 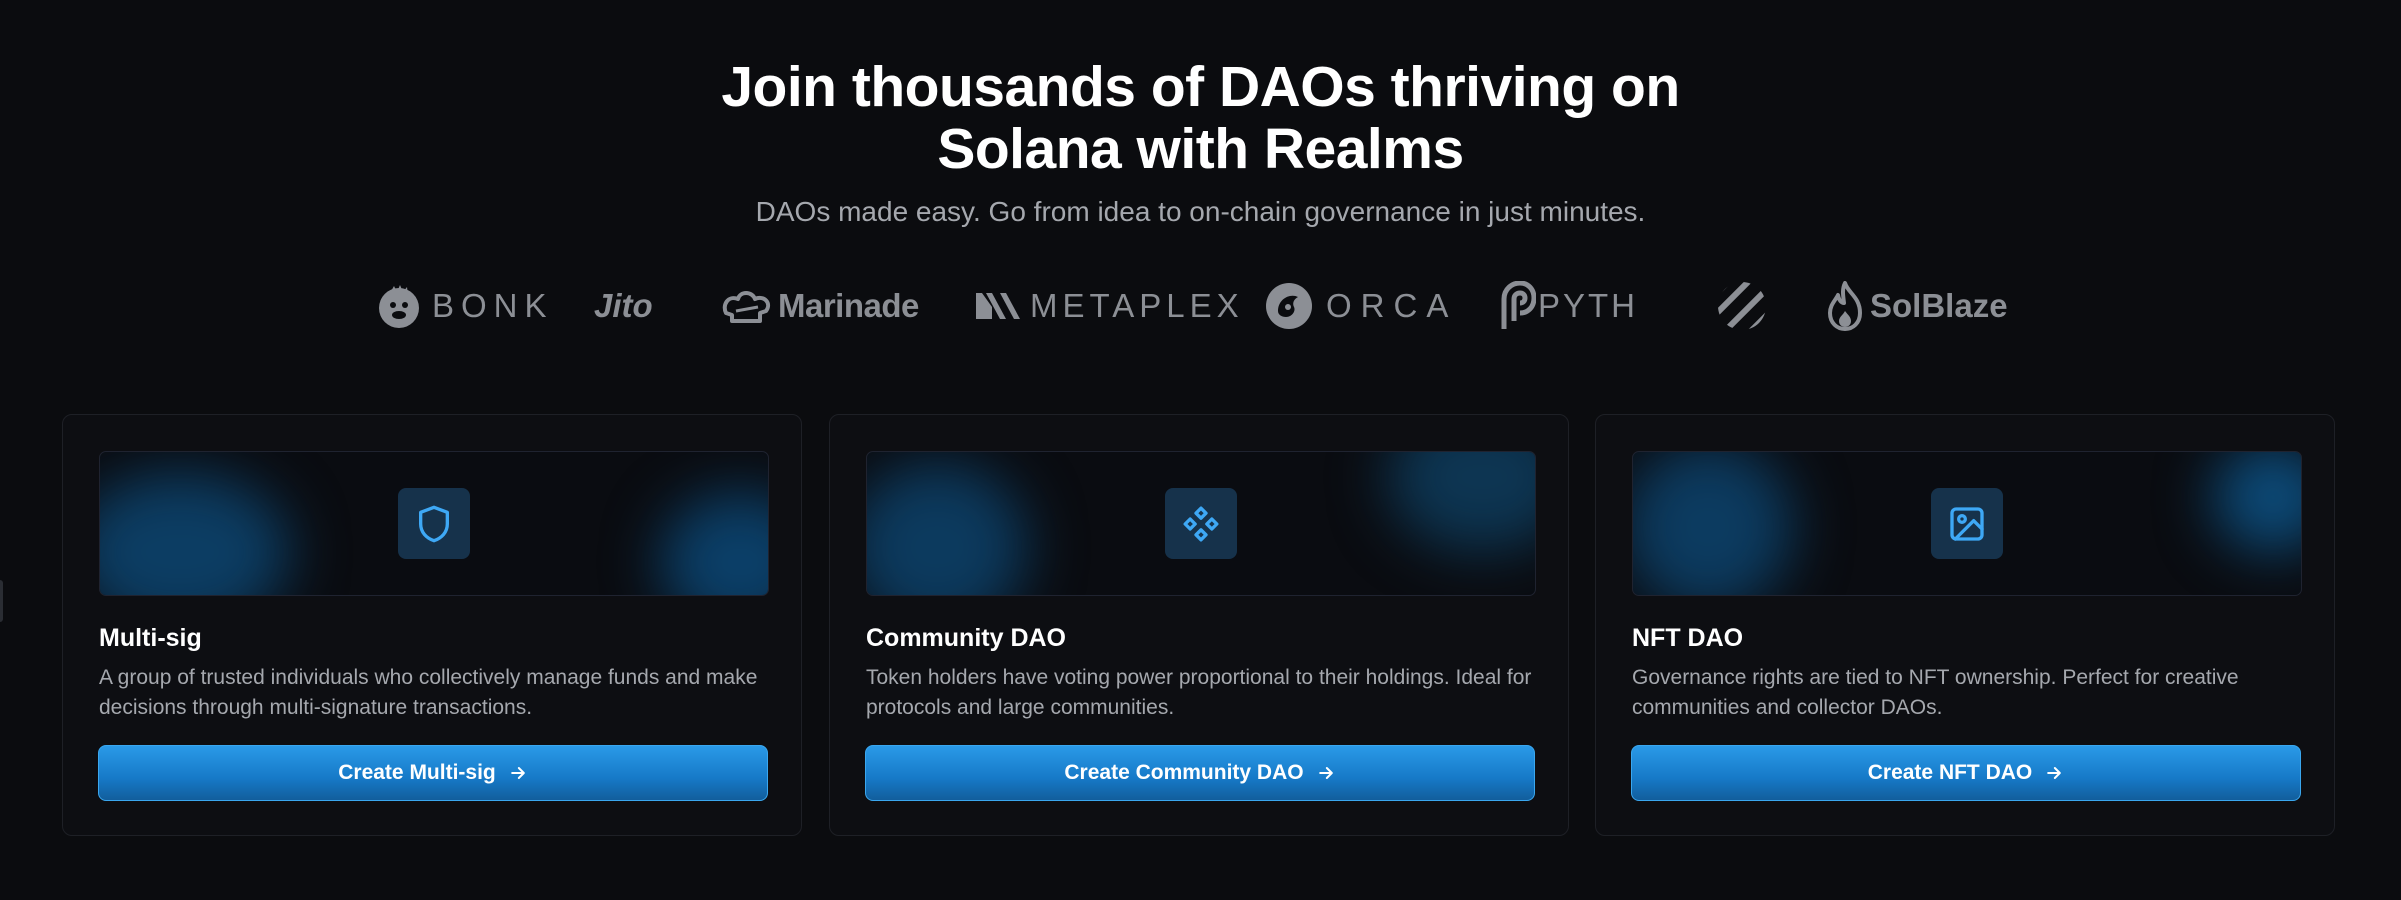 I want to click on button-label: Create Multi-sig, so click(x=417, y=772).